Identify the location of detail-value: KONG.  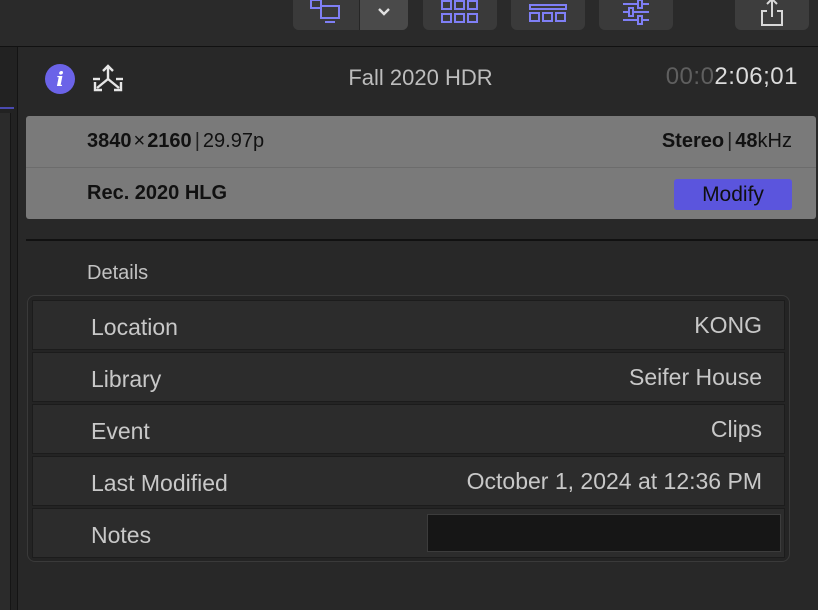
(728, 325).